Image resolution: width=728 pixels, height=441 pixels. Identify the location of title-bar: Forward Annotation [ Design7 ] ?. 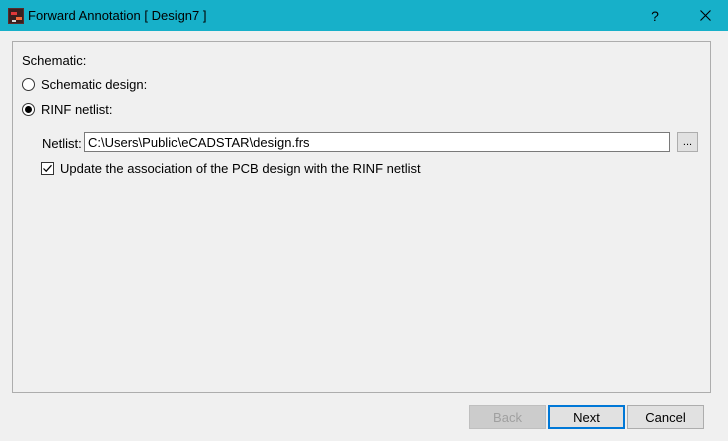
(364, 15).